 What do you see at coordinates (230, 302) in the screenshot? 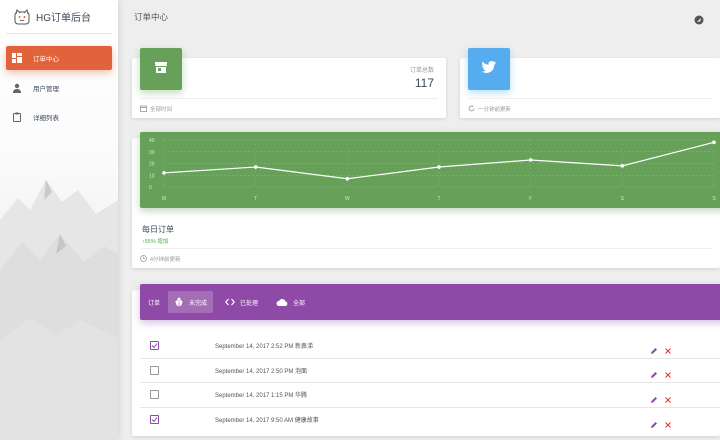
I see `code-icon` at bounding box center [230, 302].